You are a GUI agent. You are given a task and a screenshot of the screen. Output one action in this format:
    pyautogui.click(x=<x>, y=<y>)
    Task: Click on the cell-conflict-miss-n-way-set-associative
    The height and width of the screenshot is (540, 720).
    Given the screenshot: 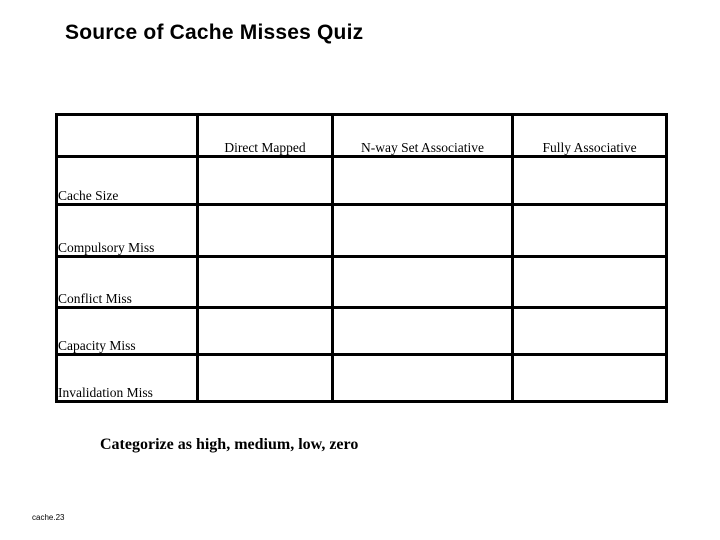 What is the action you would take?
    pyautogui.click(x=422, y=282)
    